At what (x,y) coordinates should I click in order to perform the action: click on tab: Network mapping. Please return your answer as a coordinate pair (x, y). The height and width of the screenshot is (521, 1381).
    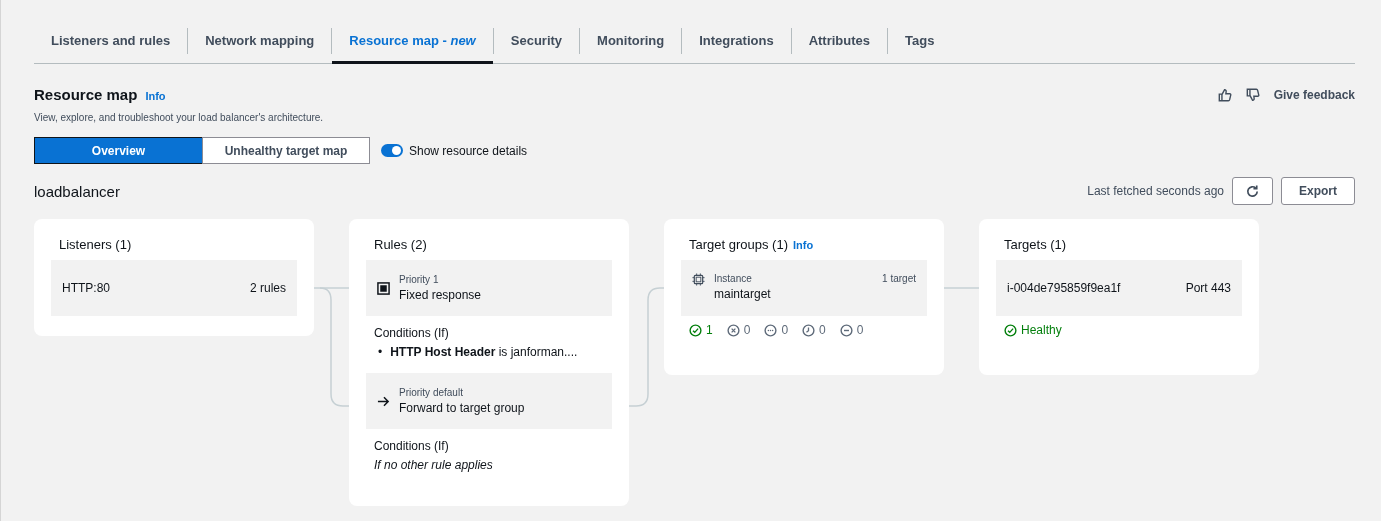
    Looking at the image, I should click on (260, 41).